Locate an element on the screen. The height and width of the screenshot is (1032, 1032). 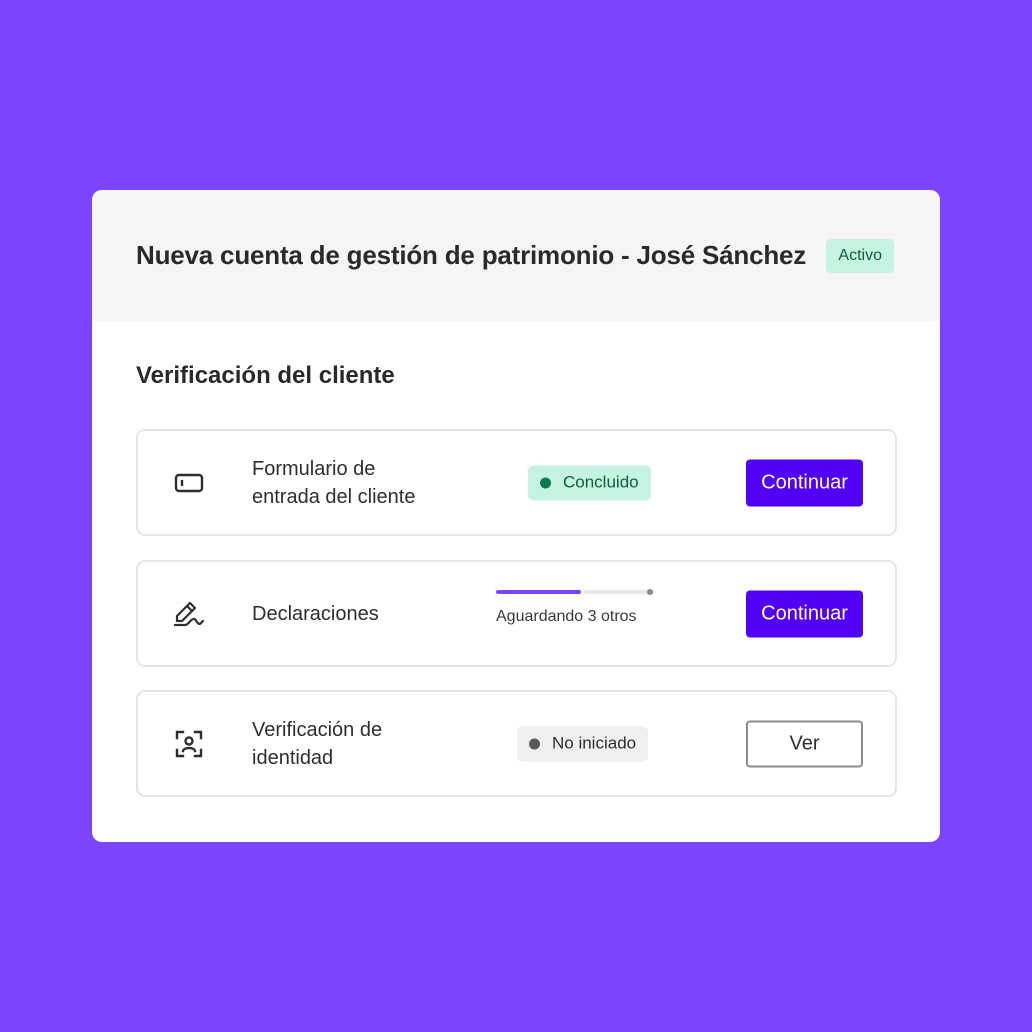
section-title: Verificación del cliente is located at coordinates (265, 375).